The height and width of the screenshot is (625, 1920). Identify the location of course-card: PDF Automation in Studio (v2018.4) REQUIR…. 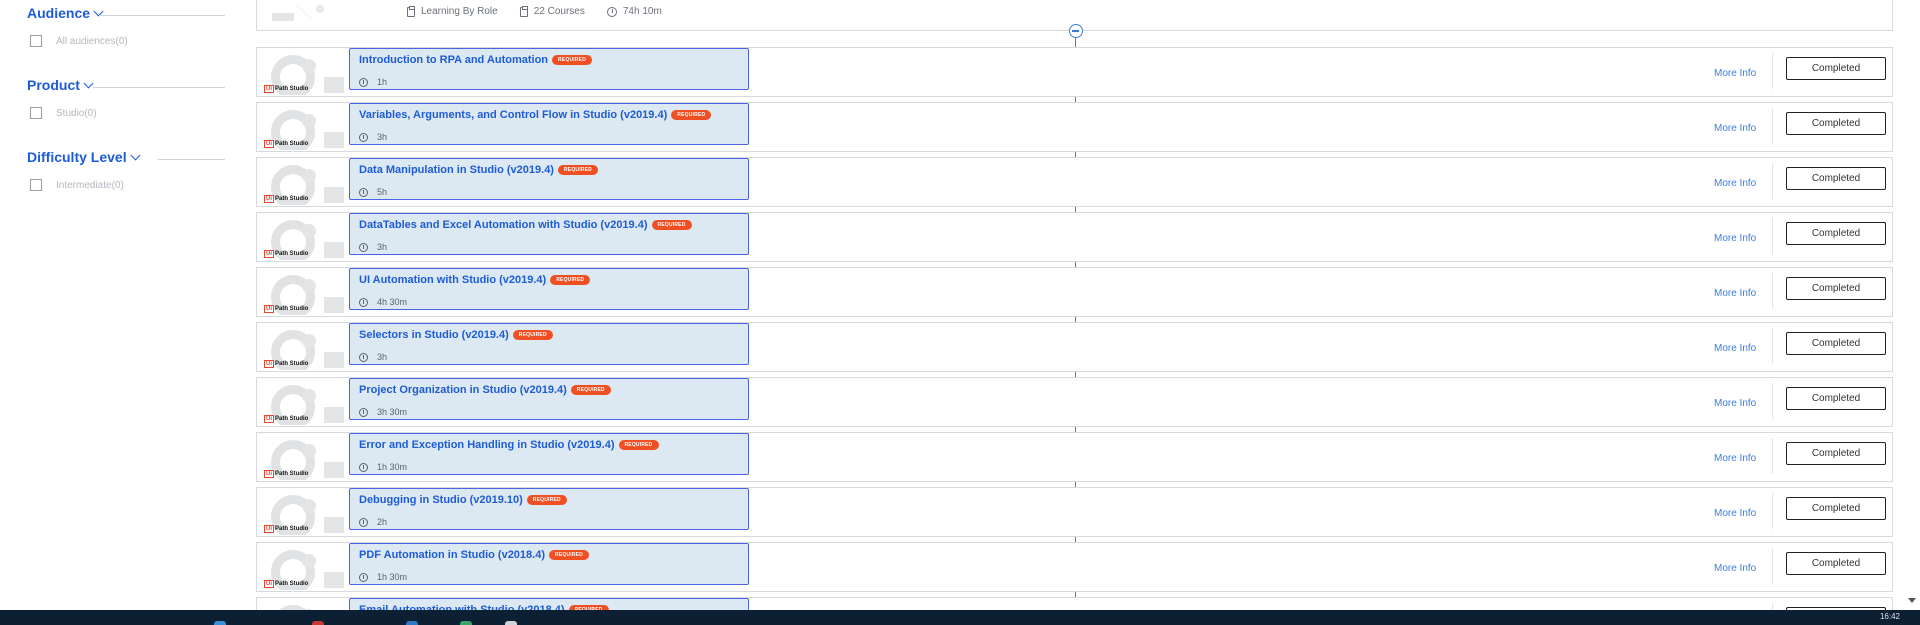
(549, 564).